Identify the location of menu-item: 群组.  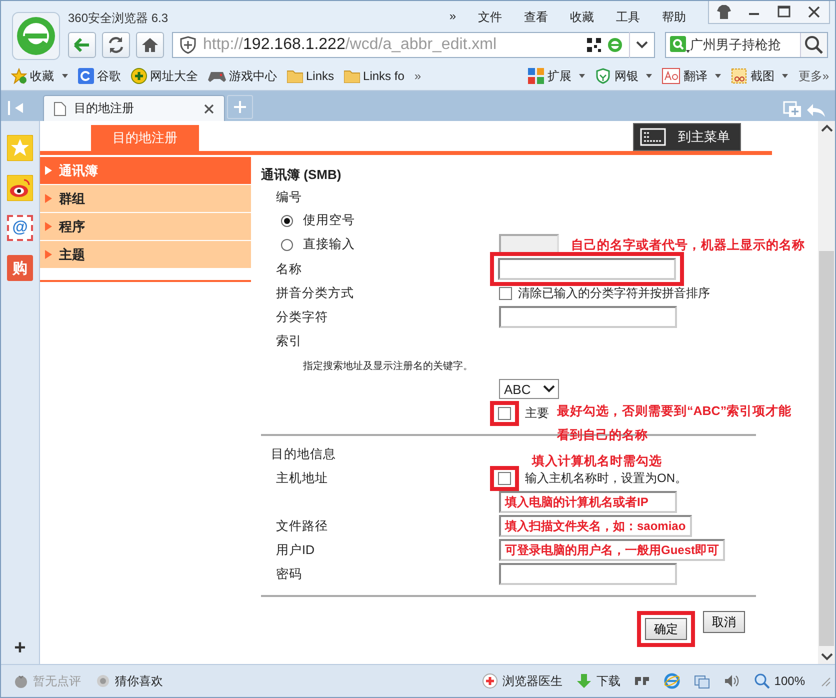
(145, 198).